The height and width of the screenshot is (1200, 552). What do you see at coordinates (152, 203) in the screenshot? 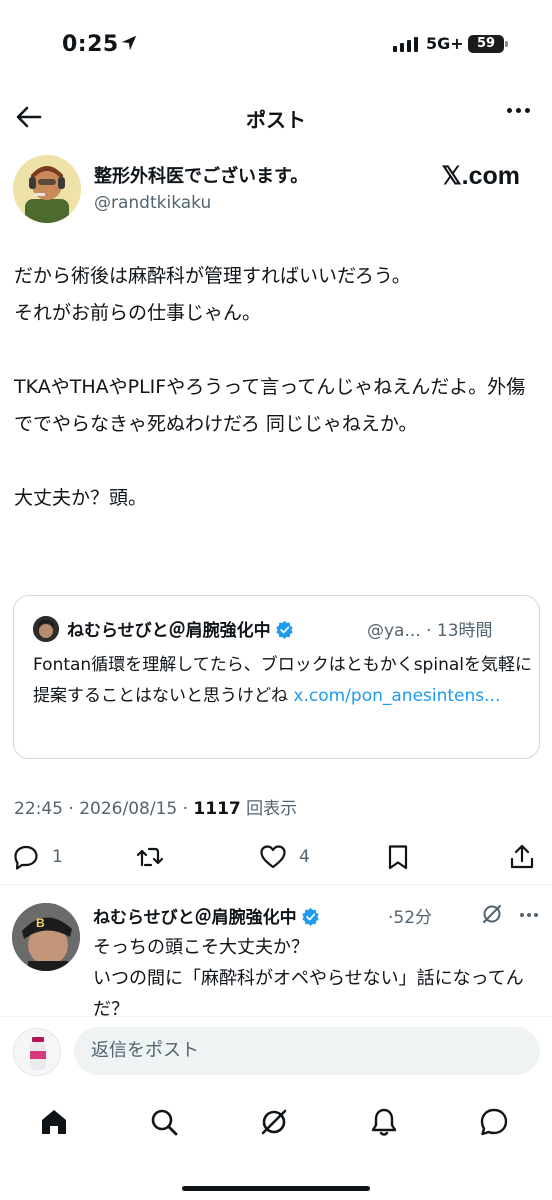
I see `author-handle: @randtkikaku` at bounding box center [152, 203].